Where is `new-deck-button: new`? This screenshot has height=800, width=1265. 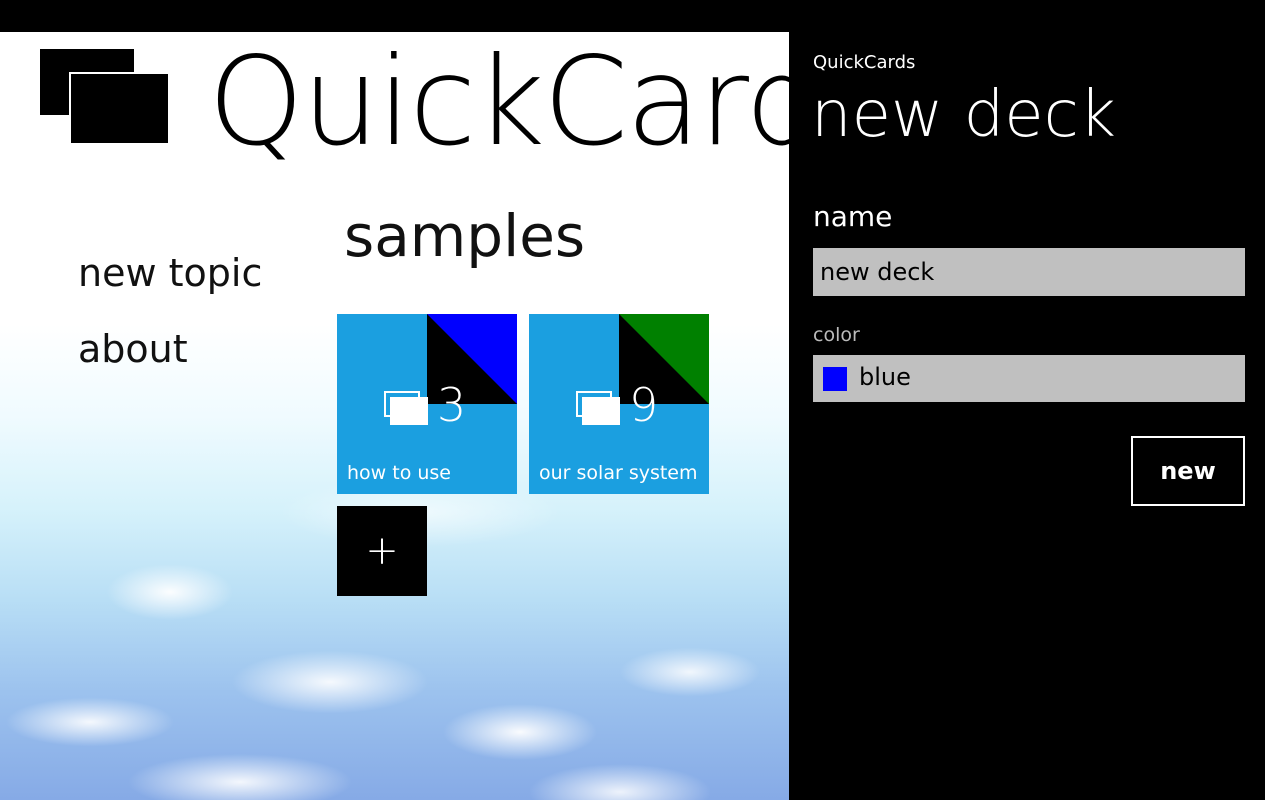 new-deck-button: new is located at coordinates (1188, 471).